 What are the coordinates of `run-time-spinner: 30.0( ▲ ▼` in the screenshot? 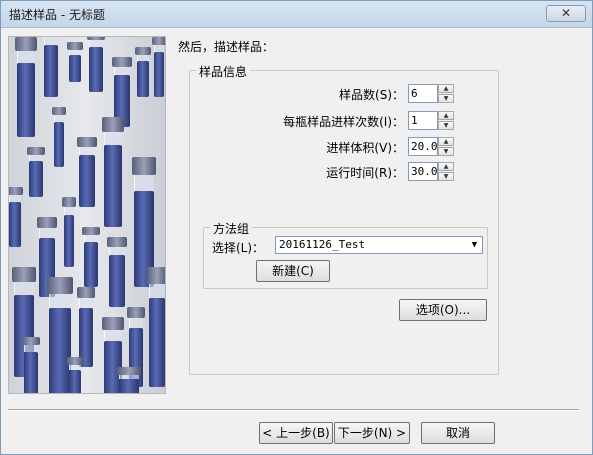 It's located at (431, 171).